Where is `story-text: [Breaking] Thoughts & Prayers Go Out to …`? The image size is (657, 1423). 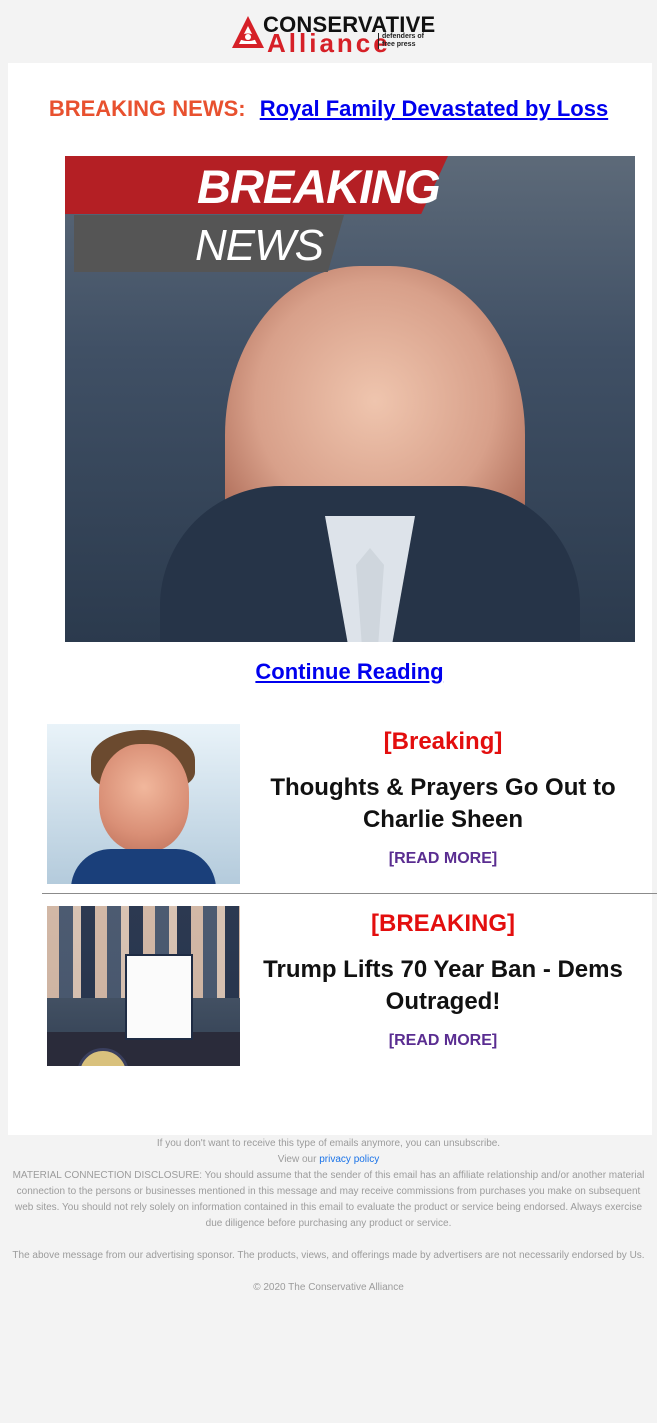
story-text: [Breaking] Thoughts & Prayers Go Out to … is located at coordinates (443, 796).